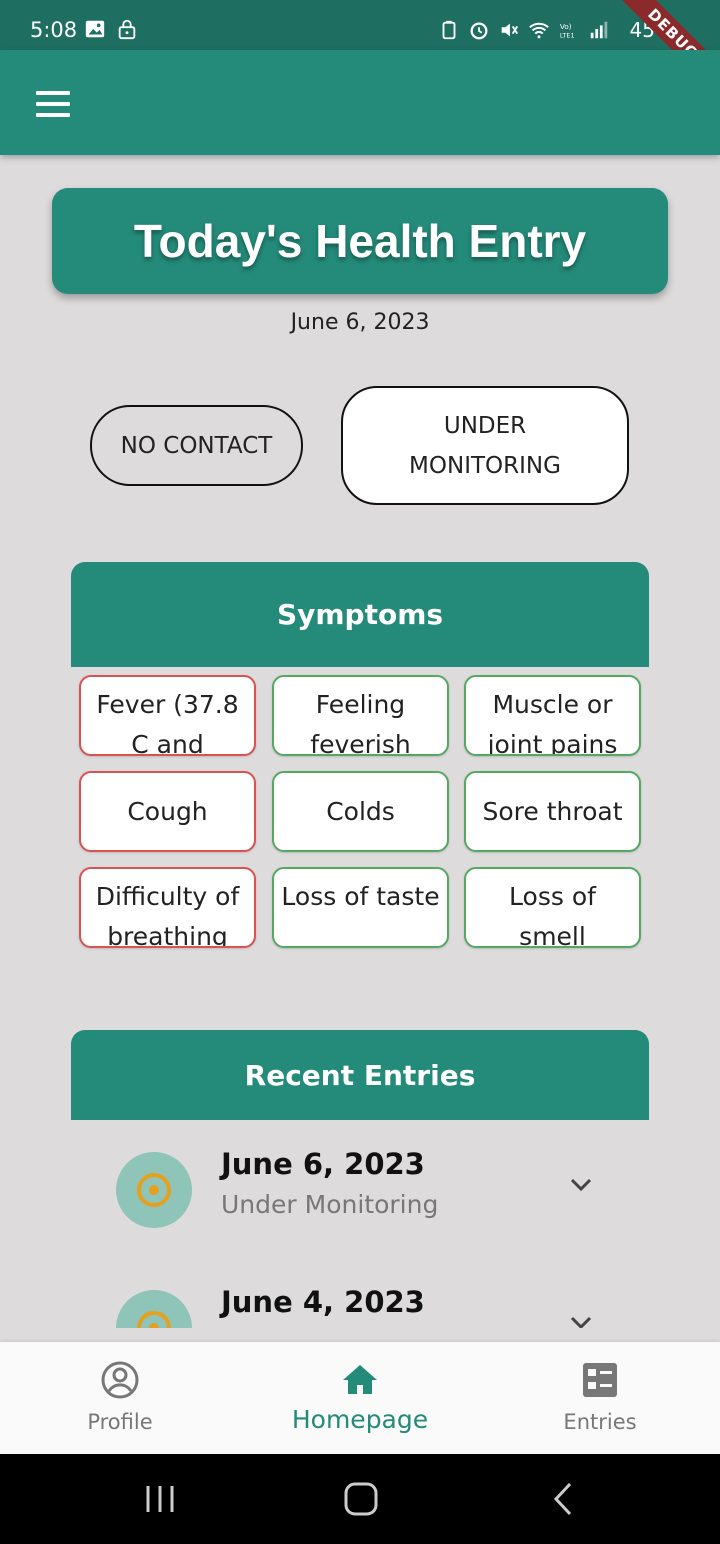  What do you see at coordinates (167, 715) in the screenshot?
I see `symptom-fever: Fever (37.8 C and` at bounding box center [167, 715].